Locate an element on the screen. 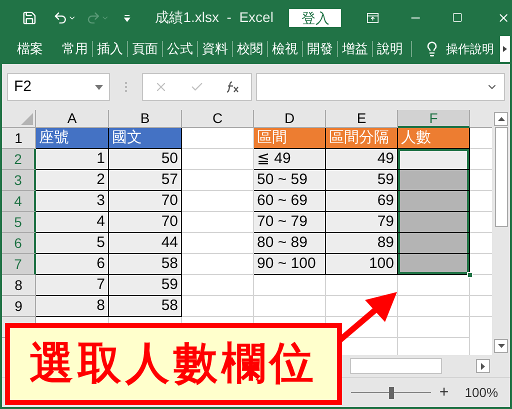 This screenshot has height=409, width=512. tell-me-field: 操作說明 is located at coordinates (470, 49).